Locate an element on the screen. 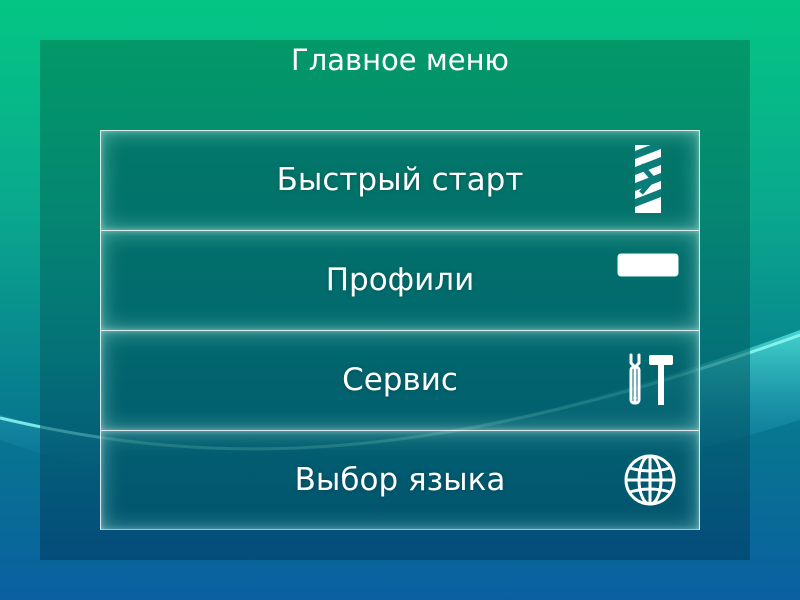 The image size is (800, 600). profile-card-icon is located at coordinates (648, 280).